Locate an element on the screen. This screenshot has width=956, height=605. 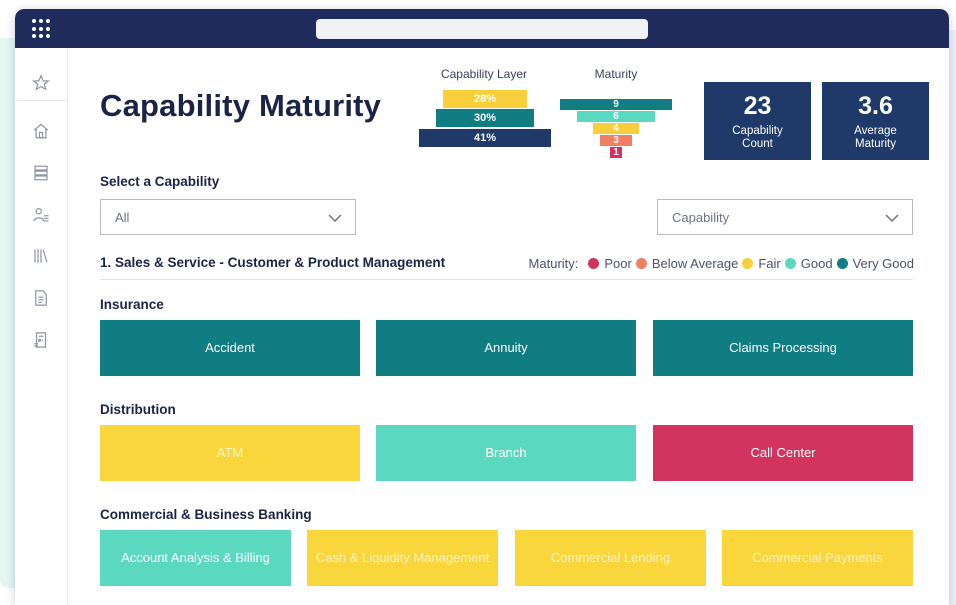
capability-layer-bar-top: 28% is located at coordinates (485, 99).